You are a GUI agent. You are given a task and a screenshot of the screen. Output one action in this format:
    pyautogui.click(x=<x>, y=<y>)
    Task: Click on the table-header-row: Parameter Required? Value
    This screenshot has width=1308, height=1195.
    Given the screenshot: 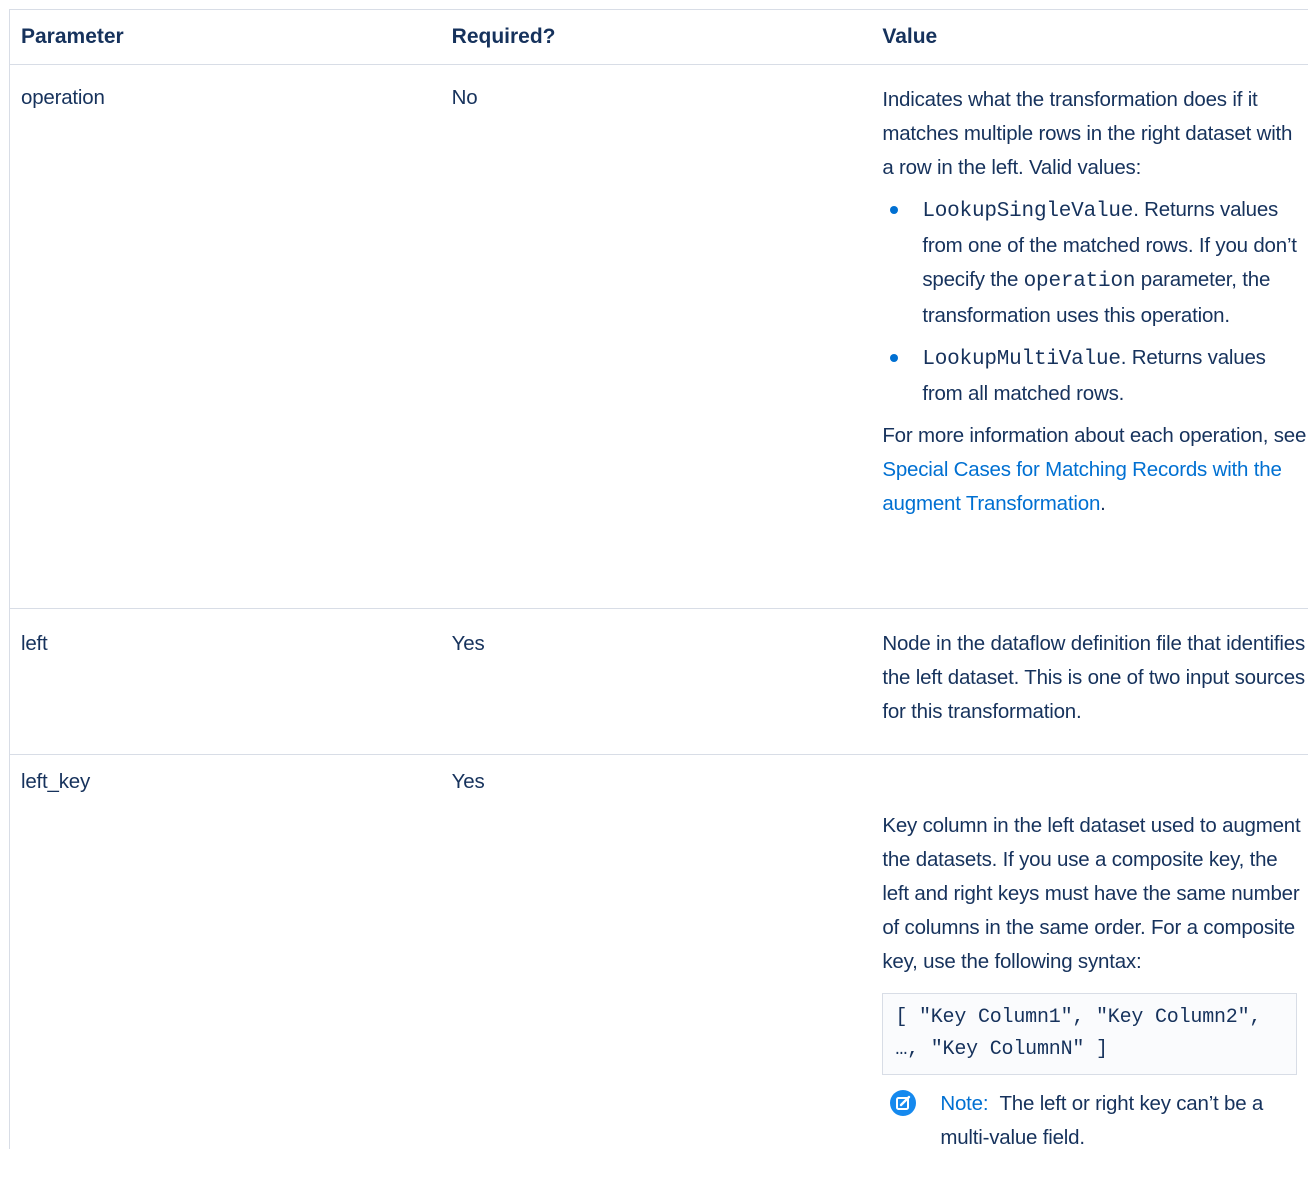 What is the action you would take?
    pyautogui.click(x=659, y=37)
    